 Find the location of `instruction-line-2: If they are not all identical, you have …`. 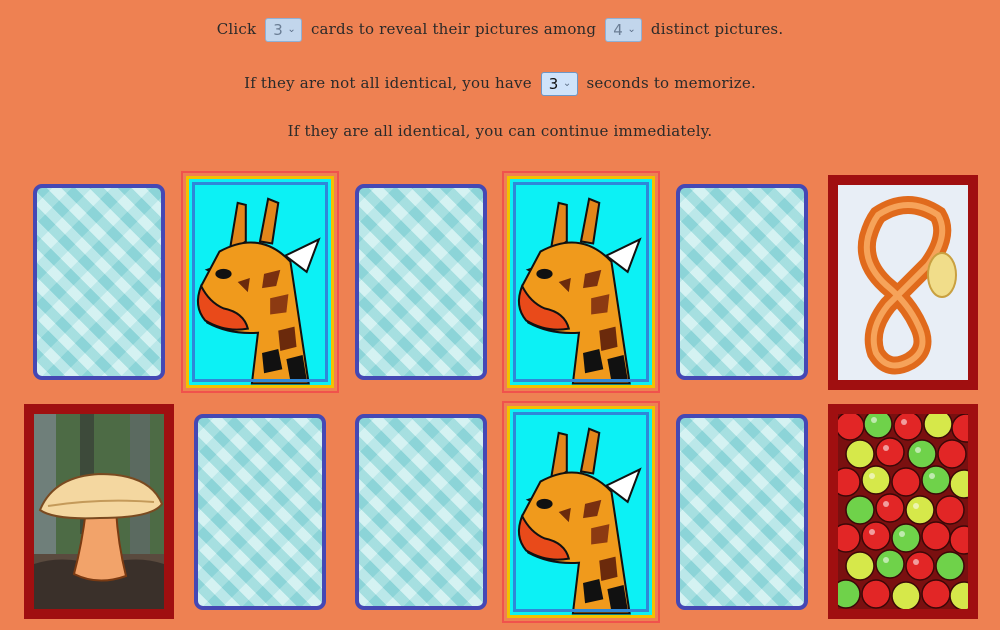

instruction-line-2: If they are not all identical, you have … is located at coordinates (500, 84).